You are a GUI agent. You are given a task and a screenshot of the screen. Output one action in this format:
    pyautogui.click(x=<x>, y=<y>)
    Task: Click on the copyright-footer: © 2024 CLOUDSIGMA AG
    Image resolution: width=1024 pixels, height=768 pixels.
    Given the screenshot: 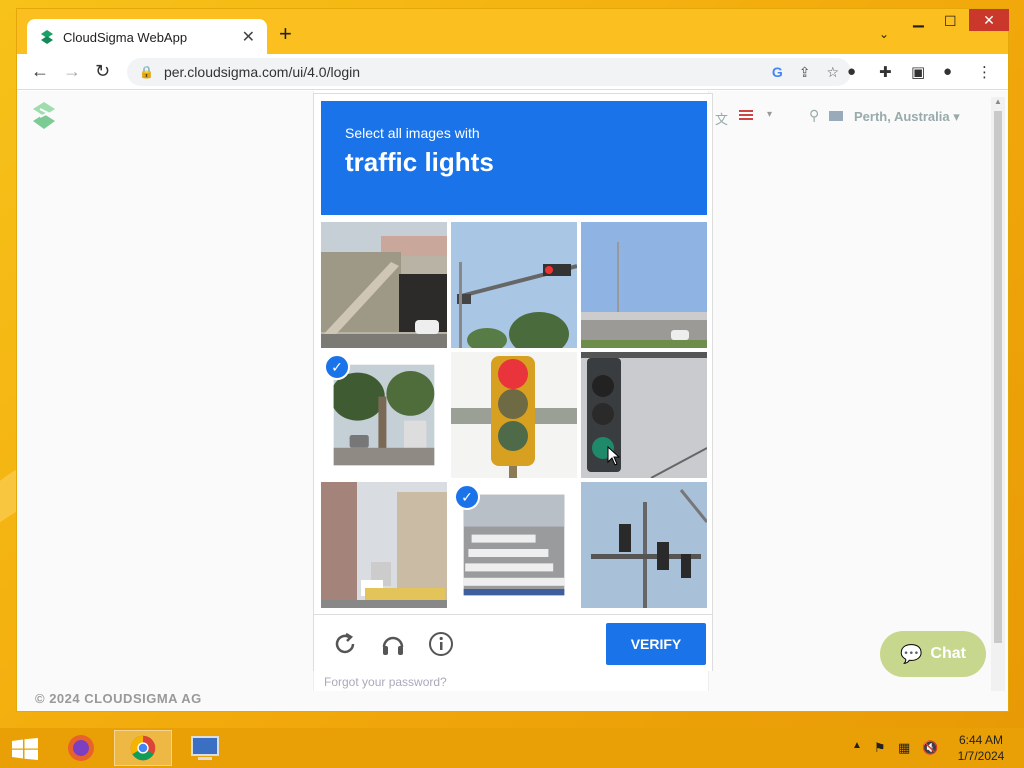 What is the action you would take?
    pyautogui.click(x=118, y=698)
    